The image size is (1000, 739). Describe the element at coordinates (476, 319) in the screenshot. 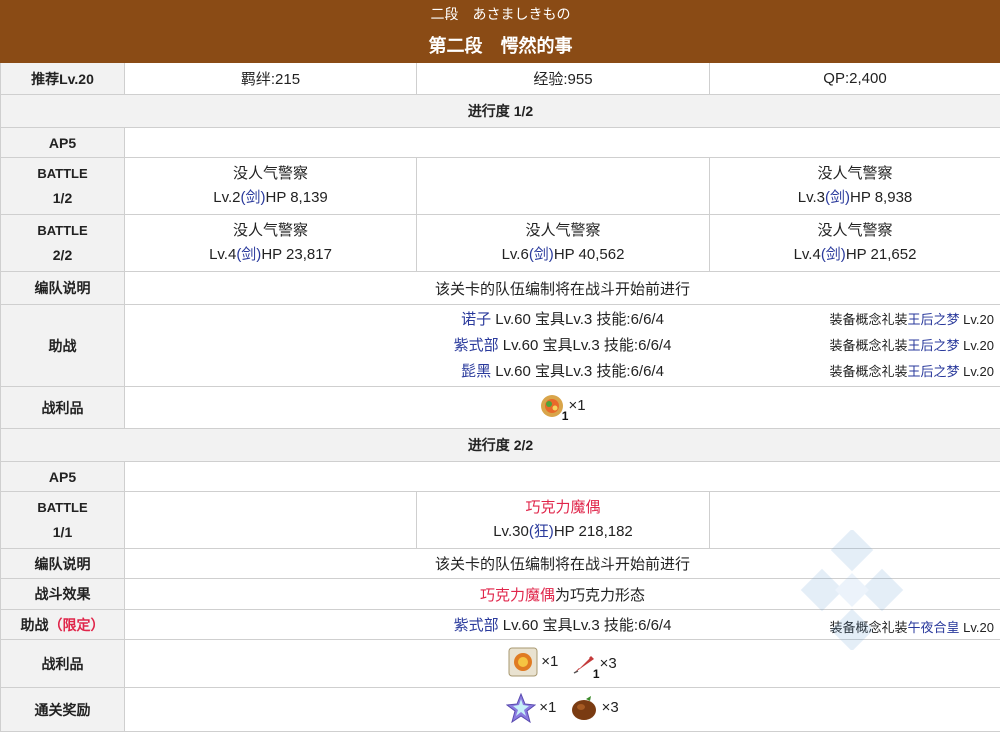

I see `servant-name: 诺子` at that location.